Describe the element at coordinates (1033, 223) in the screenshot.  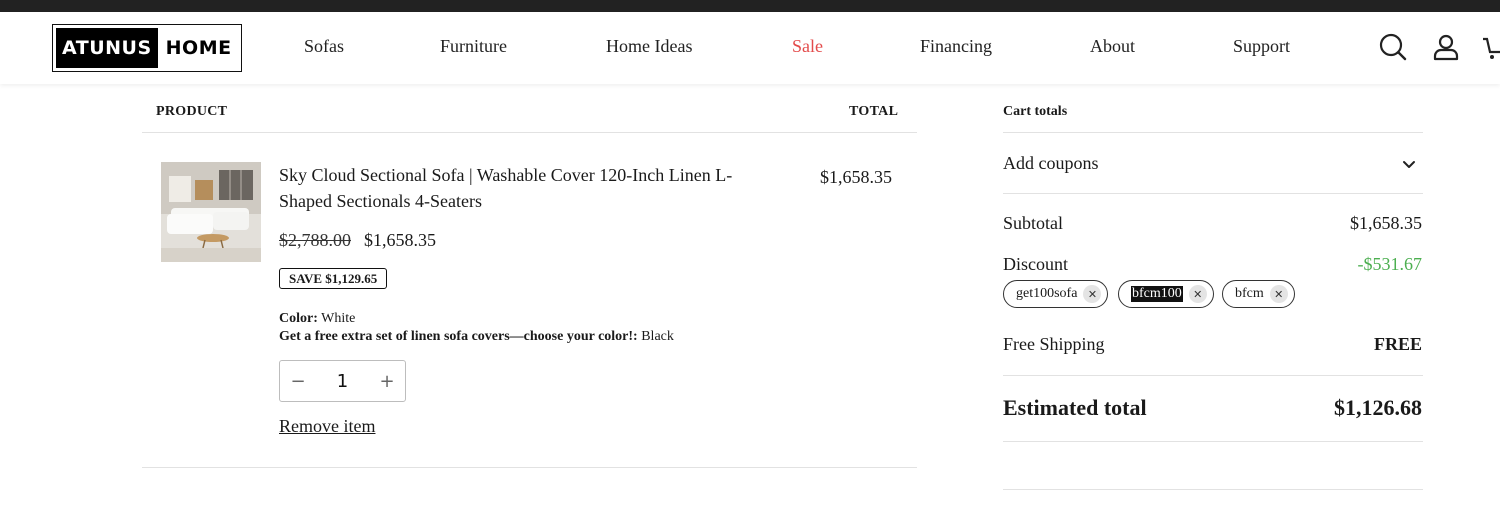
I see `subtotal-label: Subtotal` at that location.